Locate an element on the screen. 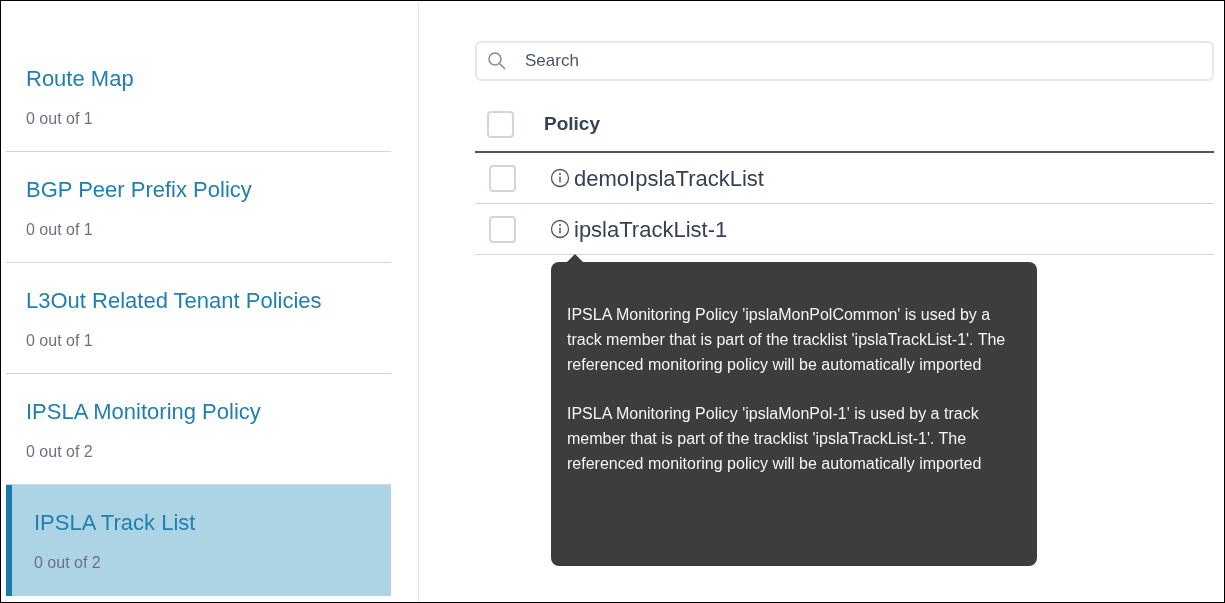  tooltip-text: IPSLA Monitoring Policy 'ipslaMonPolCommon' is used by a track member that is part of the tracklist 'ipslaTrackList-1'. The referenced monitoring policy will be automatically imported is located at coordinates (787, 340).